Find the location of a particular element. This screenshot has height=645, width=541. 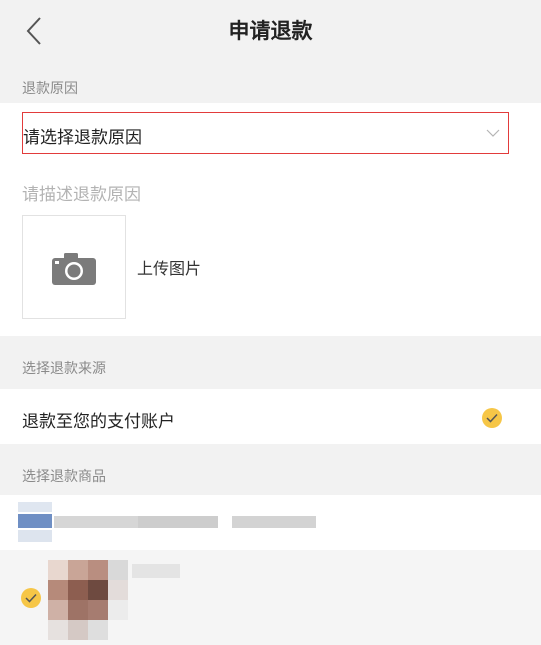

source-option-label: 退款至您的支付账户 is located at coordinates (98, 422).